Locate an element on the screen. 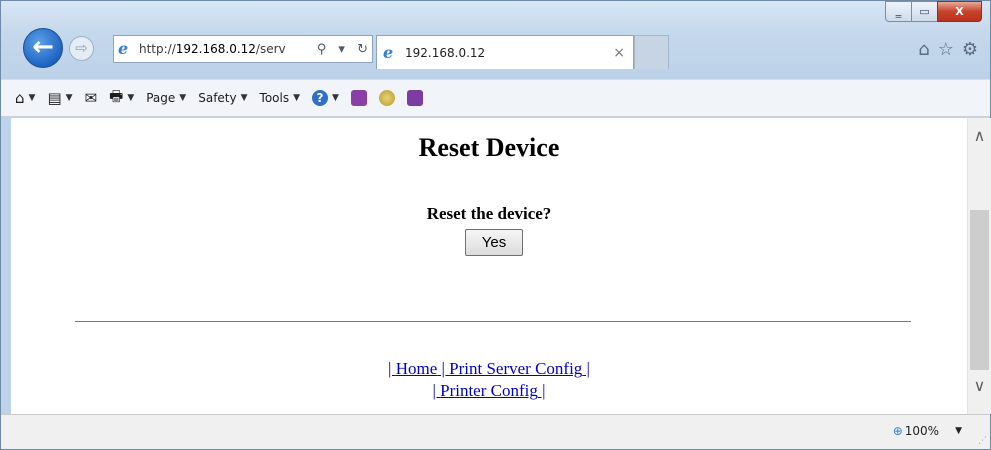 The height and width of the screenshot is (450, 991). feeds-icon: ▤ is located at coordinates (54, 98).